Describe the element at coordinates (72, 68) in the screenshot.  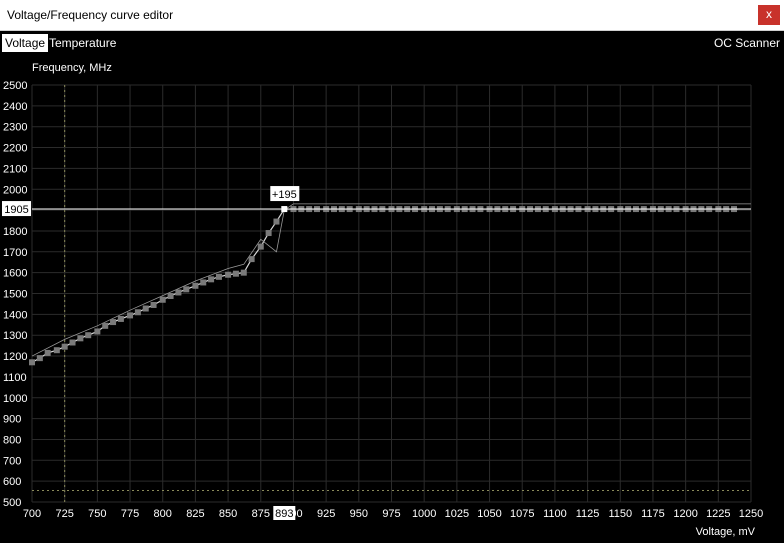
I see `y-axis-title: Frequency, MHz` at that location.